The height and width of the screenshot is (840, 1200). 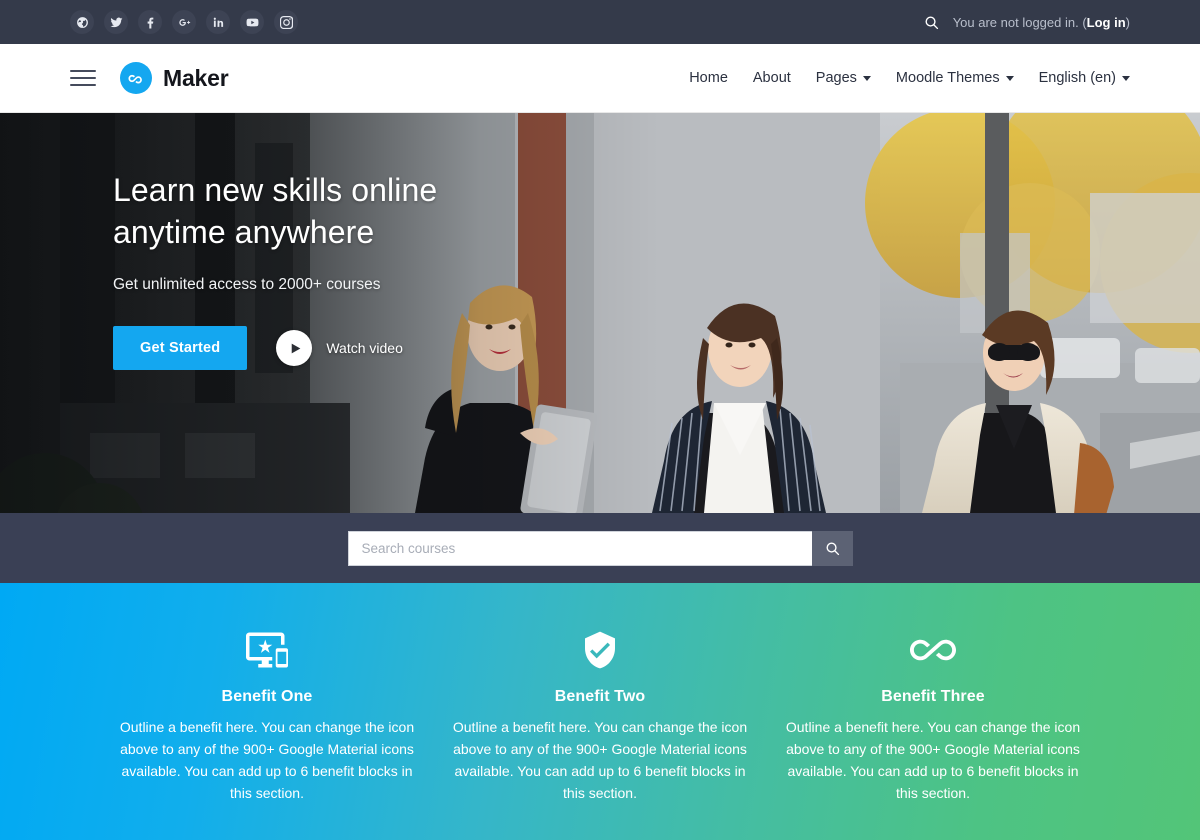 I want to click on watch-video-button: Watch video, so click(x=339, y=348).